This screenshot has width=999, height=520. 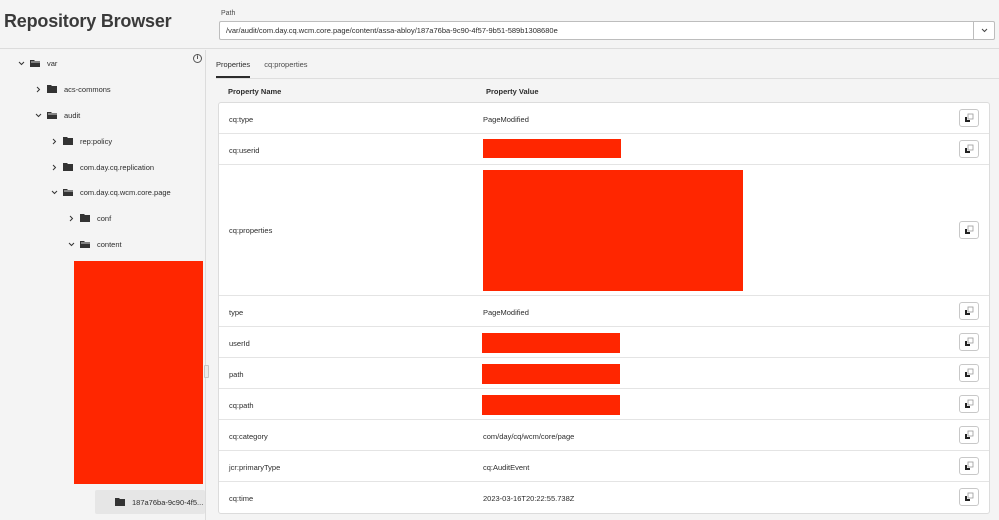 What do you see at coordinates (88, 21) in the screenshot?
I see `page-title: Repository Browser` at bounding box center [88, 21].